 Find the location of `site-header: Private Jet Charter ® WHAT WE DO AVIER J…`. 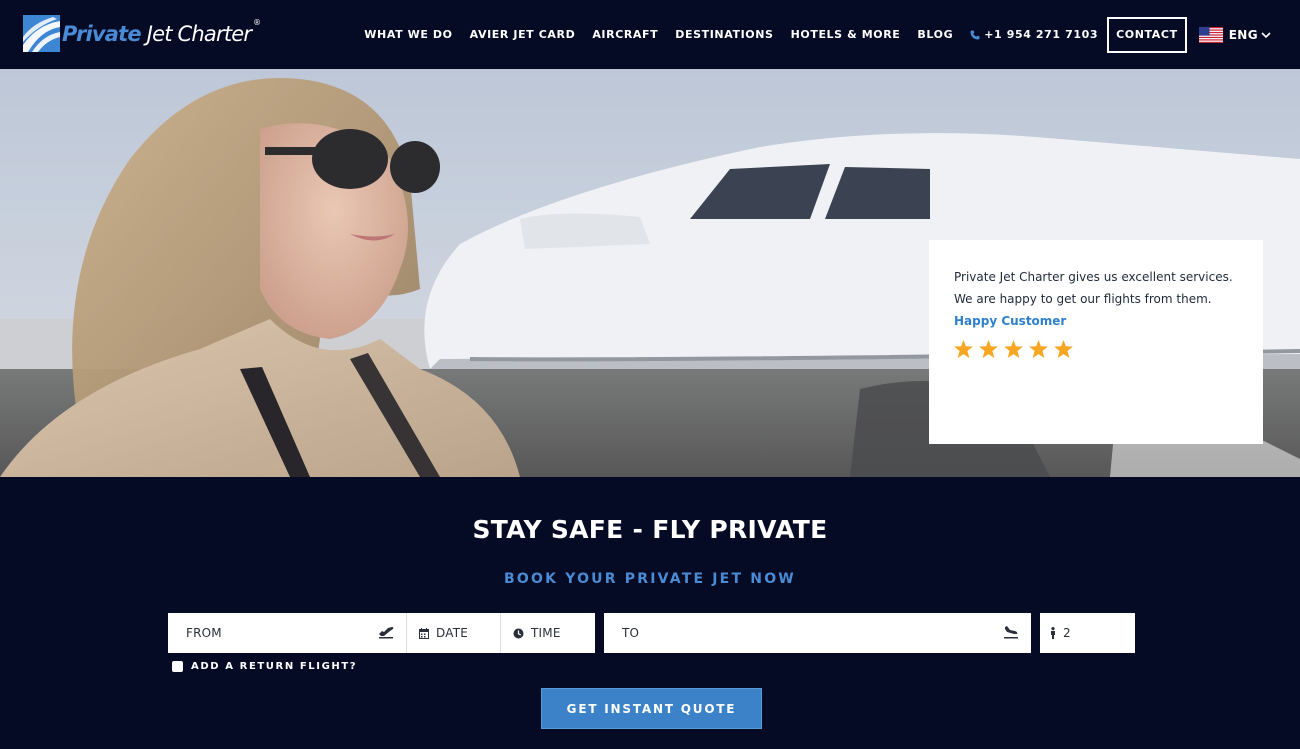

site-header: Private Jet Charter ® WHAT WE DO AVIER J… is located at coordinates (650, 34).